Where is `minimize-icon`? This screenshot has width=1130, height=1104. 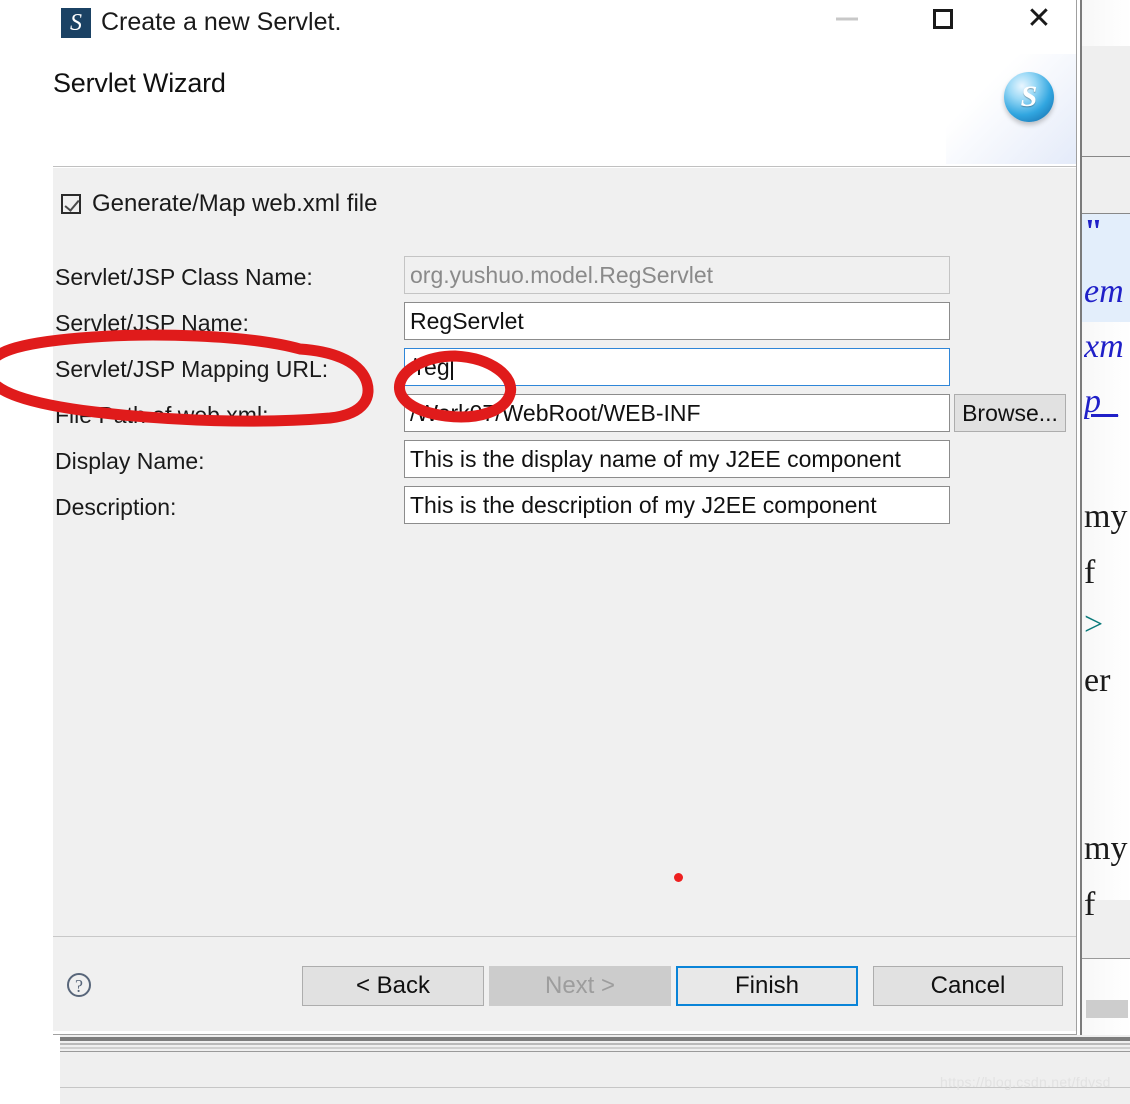
minimize-icon is located at coordinates (847, 19).